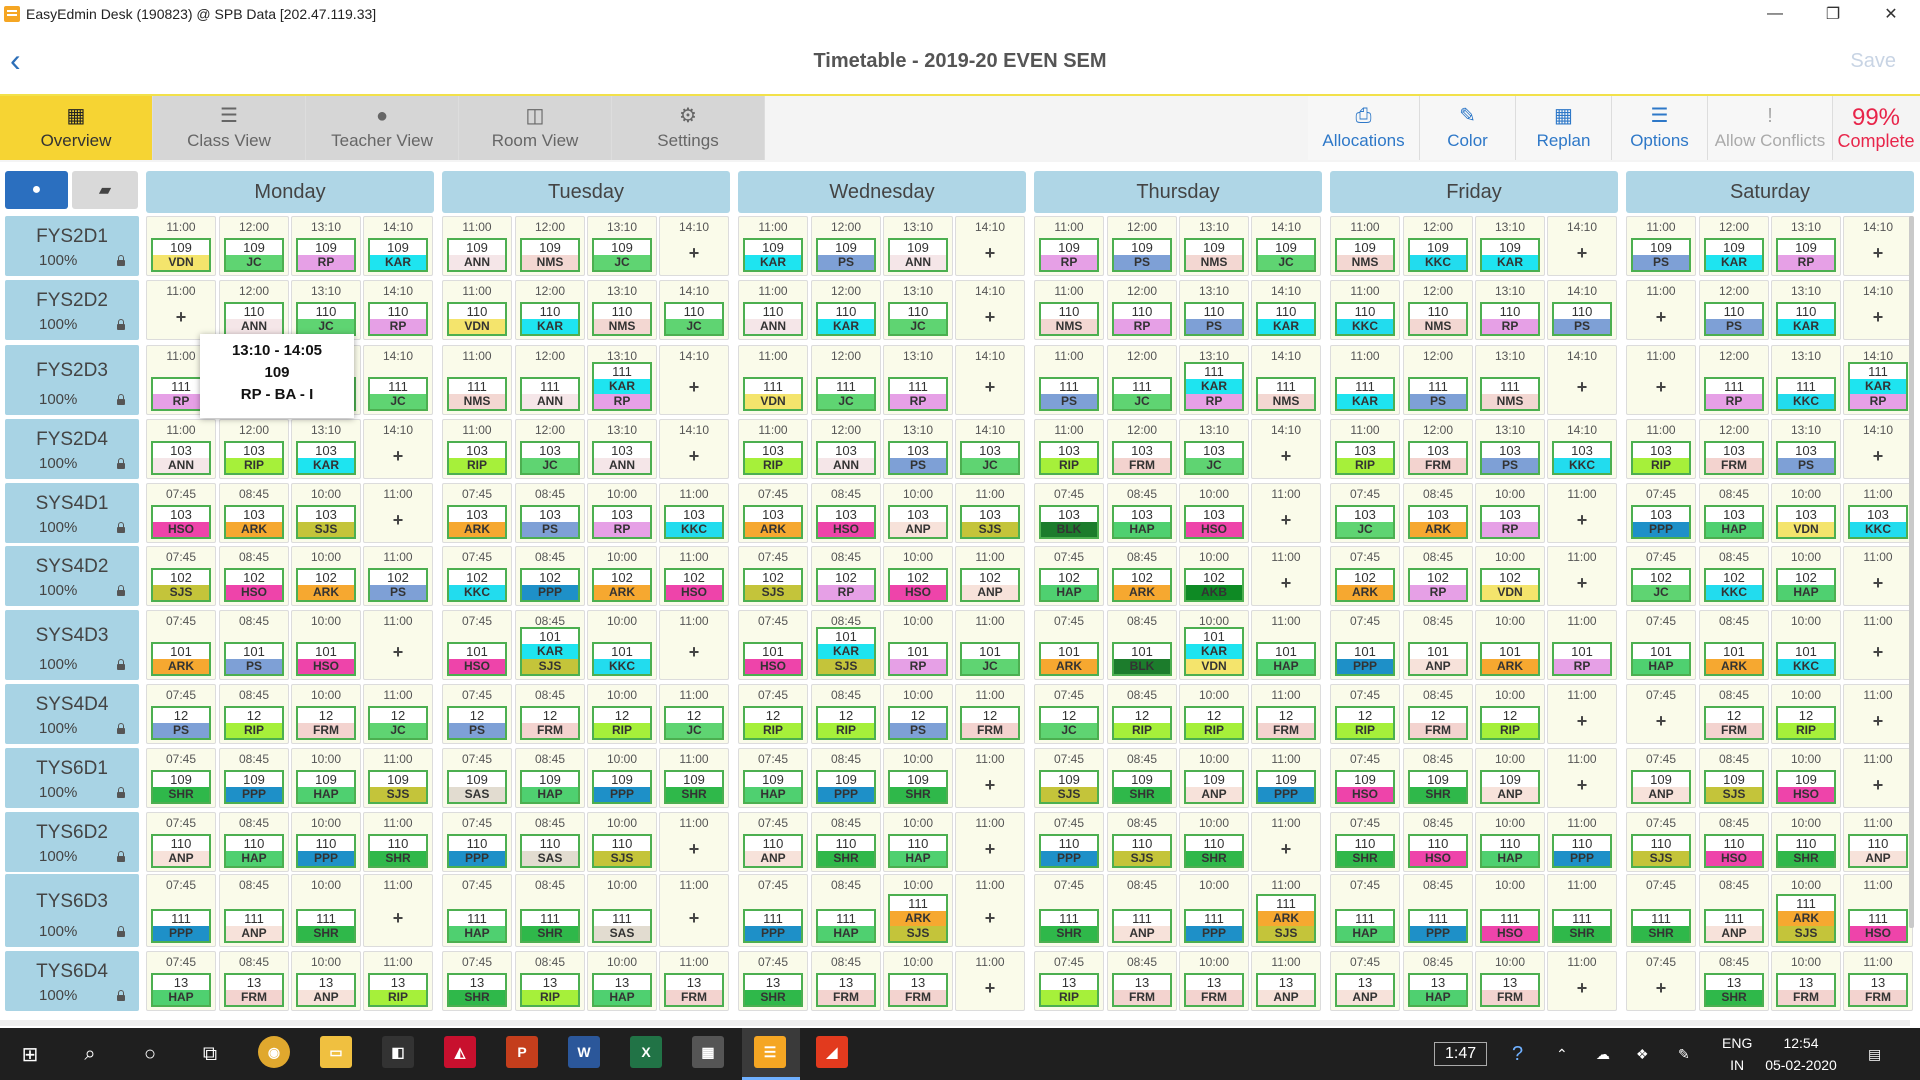 The height and width of the screenshot is (1080, 1920). Describe the element at coordinates (1775, 14) in the screenshot. I see `minimize-button: —` at that location.